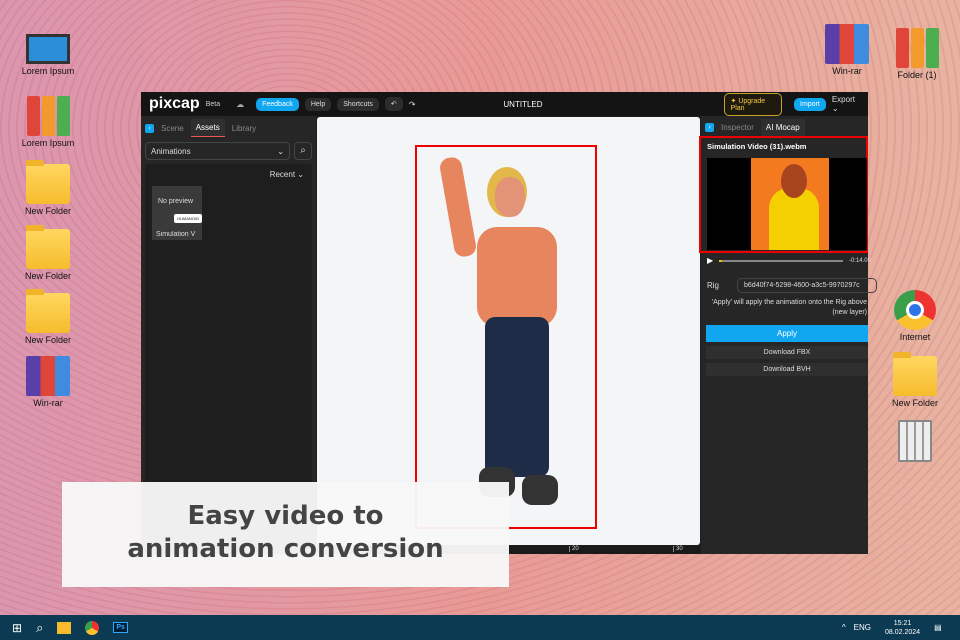  I want to click on asset-card: No preview HUMANOID Simulation V, so click(177, 213).